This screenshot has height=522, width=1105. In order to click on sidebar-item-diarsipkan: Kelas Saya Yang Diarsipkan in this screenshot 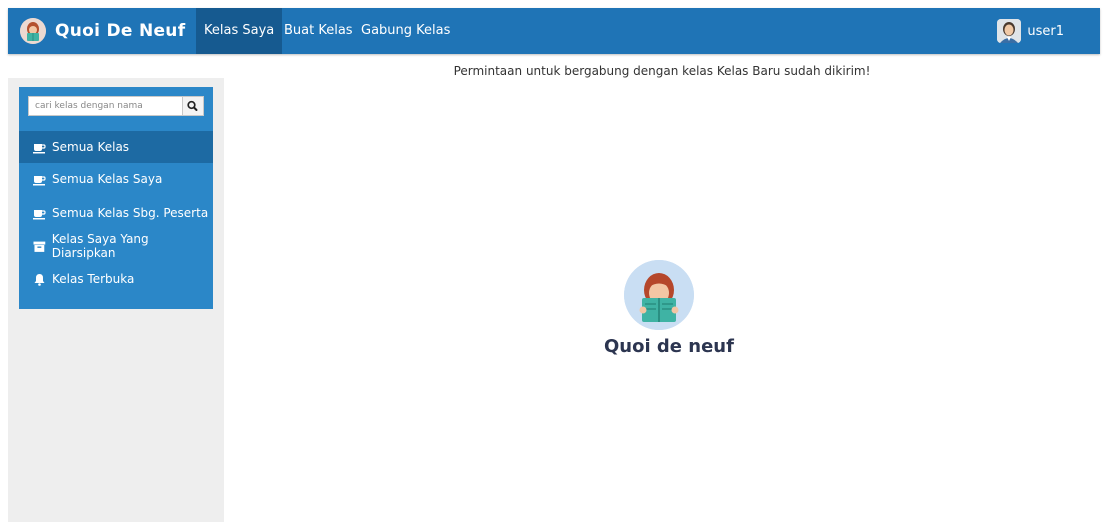, I will do `click(116, 246)`.